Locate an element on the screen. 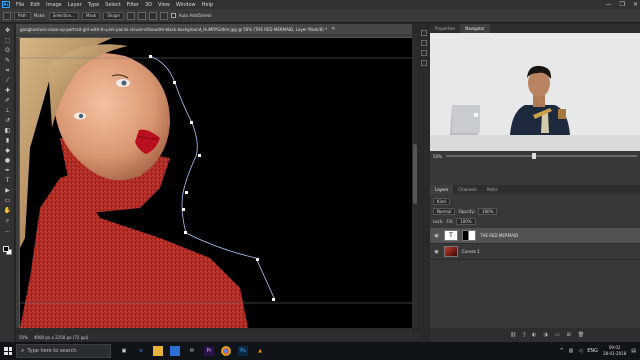 Image resolution: width=640 pixels, height=360 pixels. taskbar-clock: 09:02 28-01-2018 is located at coordinates (614, 351).